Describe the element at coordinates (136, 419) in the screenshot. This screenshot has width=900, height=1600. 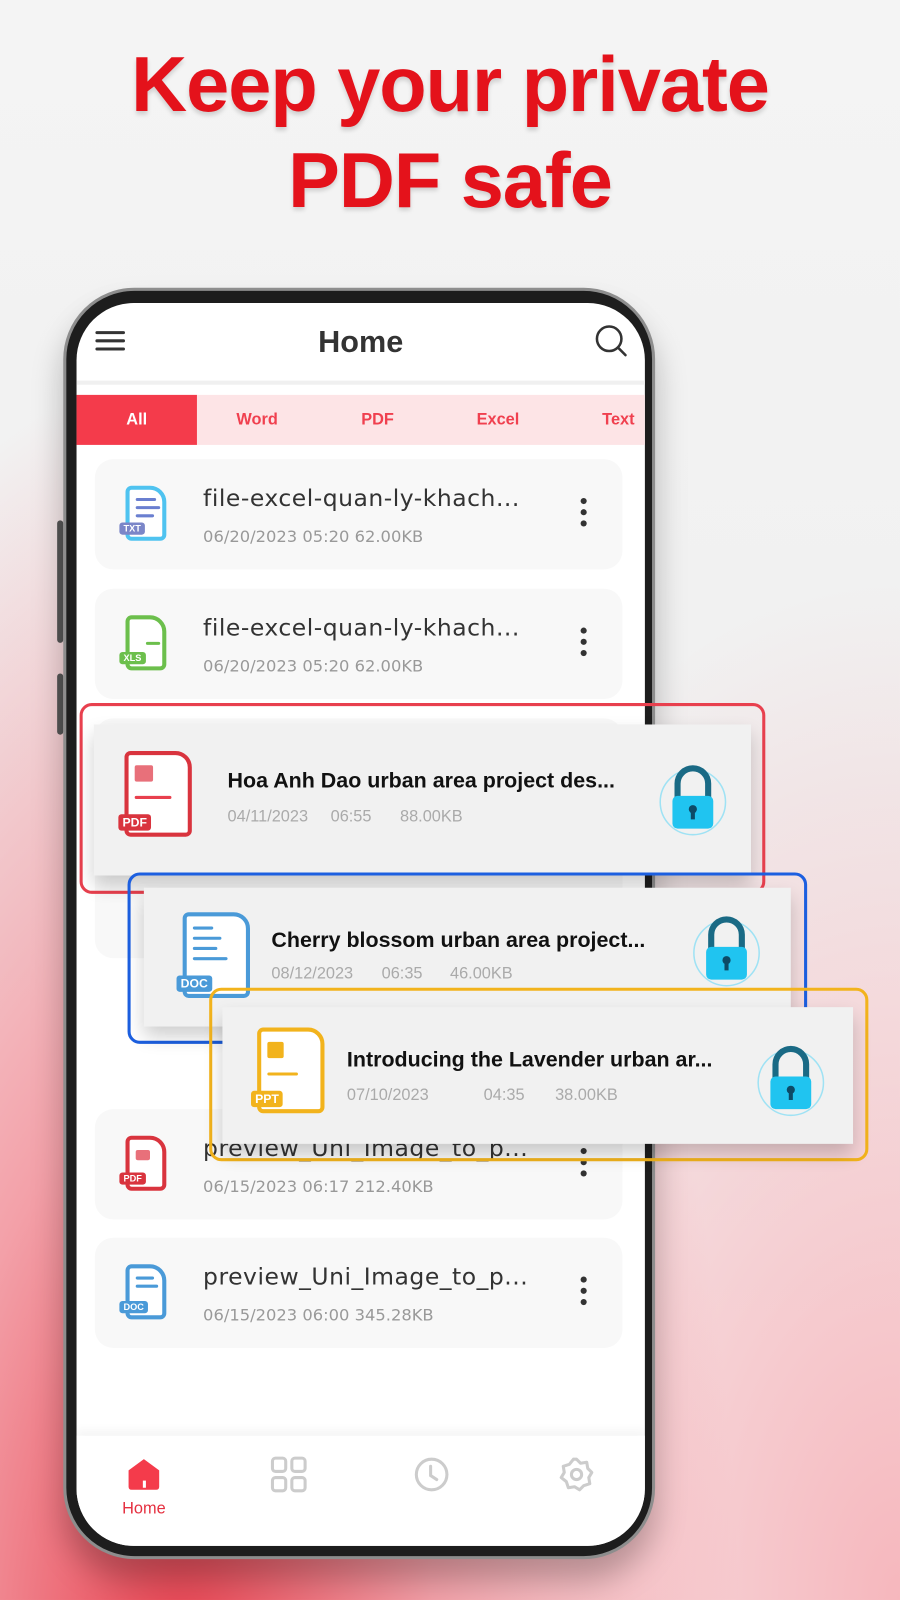
I see `tab-all: All` at that location.